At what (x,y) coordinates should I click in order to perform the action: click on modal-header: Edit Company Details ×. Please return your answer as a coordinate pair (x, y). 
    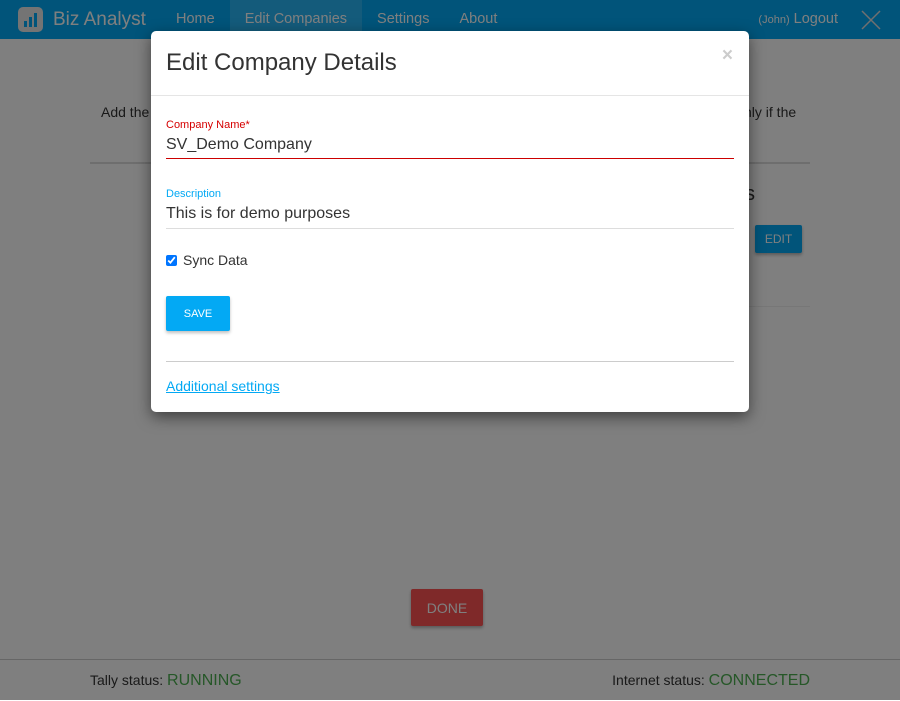
    Looking at the image, I should click on (450, 63).